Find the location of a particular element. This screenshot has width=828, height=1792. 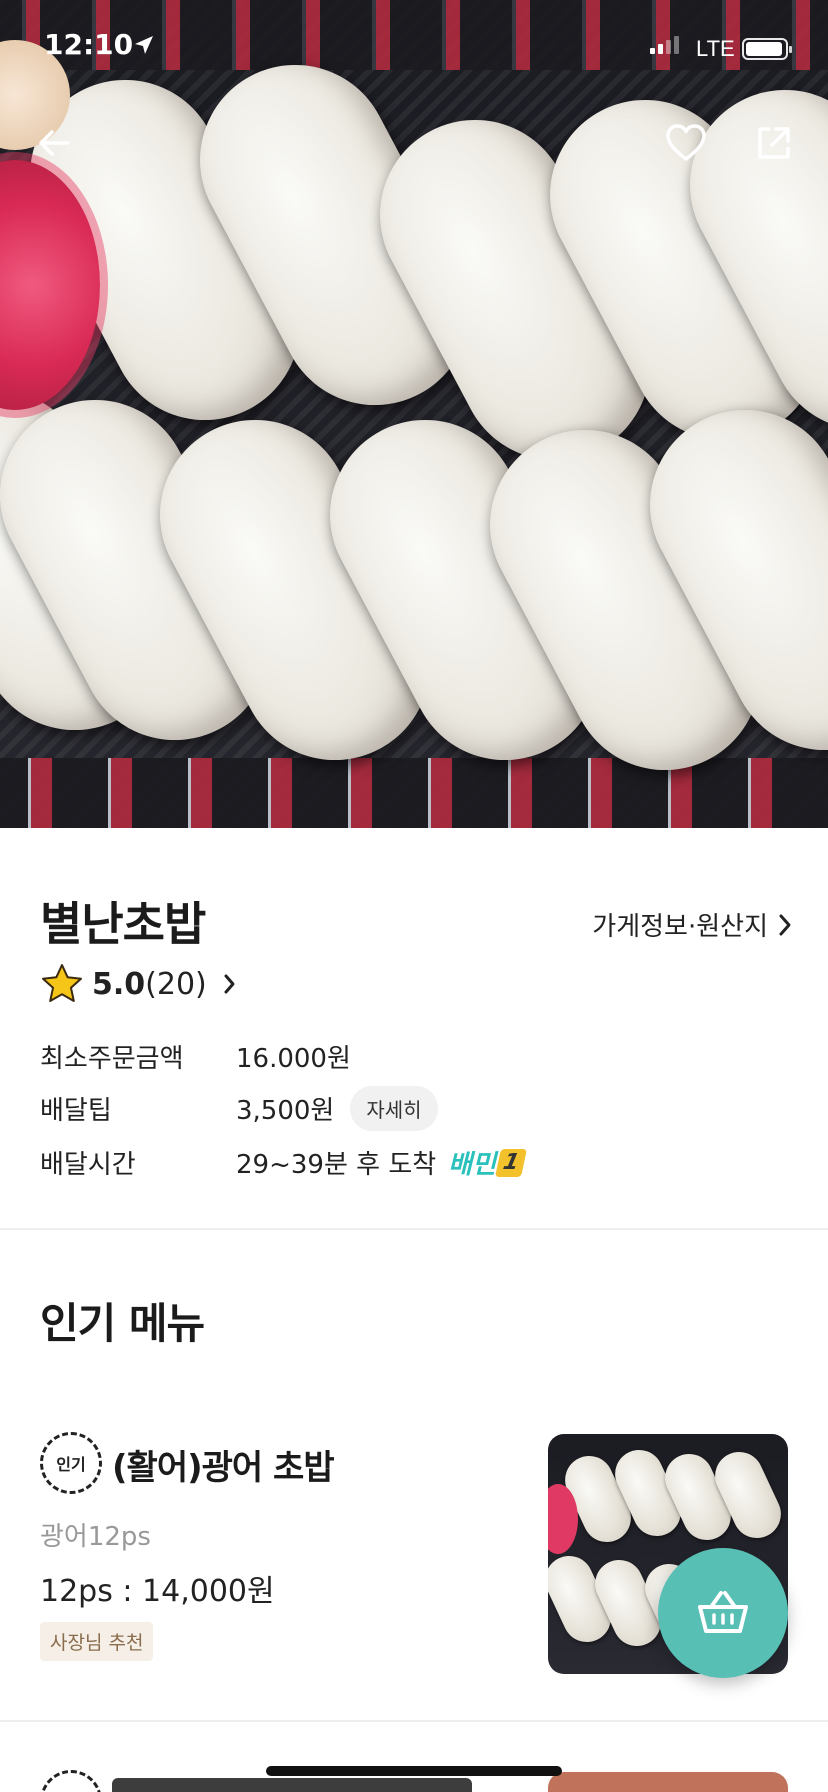

heart-outline-icon is located at coordinates (686, 142).